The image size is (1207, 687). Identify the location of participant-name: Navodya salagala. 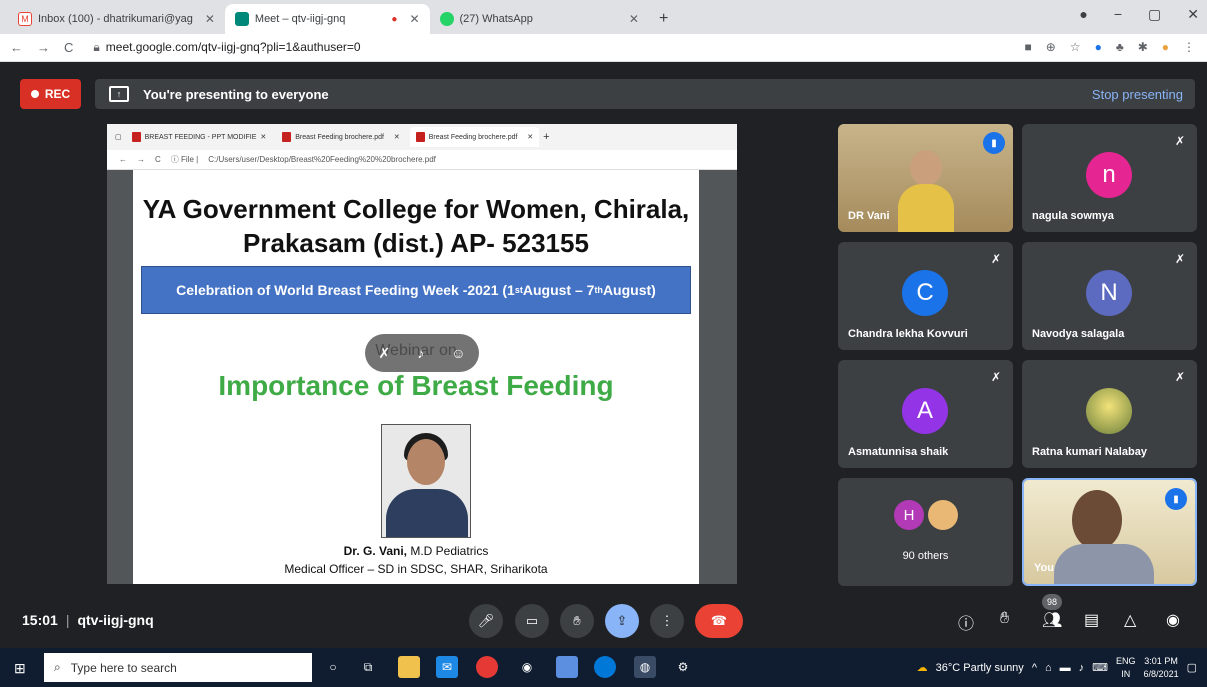
(1078, 334).